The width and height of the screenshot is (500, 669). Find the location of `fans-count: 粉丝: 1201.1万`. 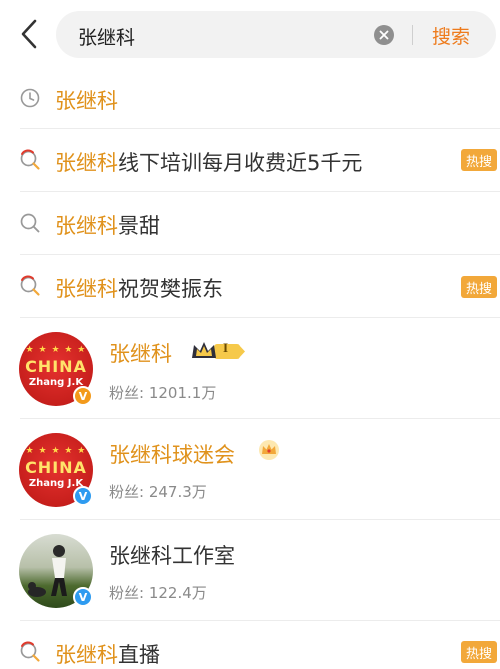

fans-count: 粉丝: 1201.1万 is located at coordinates (162, 392).